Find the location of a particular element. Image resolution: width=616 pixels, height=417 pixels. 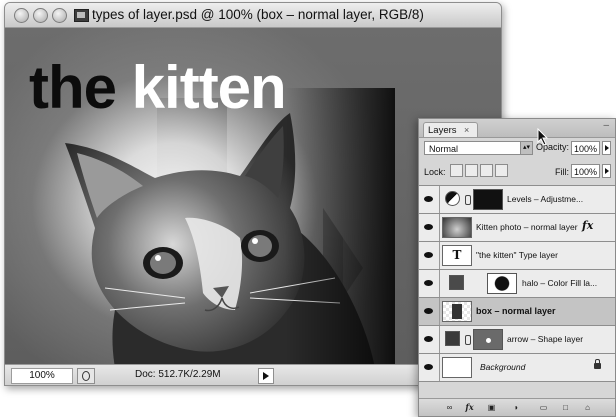

type-word-kitten: kitten is located at coordinates (209, 87).